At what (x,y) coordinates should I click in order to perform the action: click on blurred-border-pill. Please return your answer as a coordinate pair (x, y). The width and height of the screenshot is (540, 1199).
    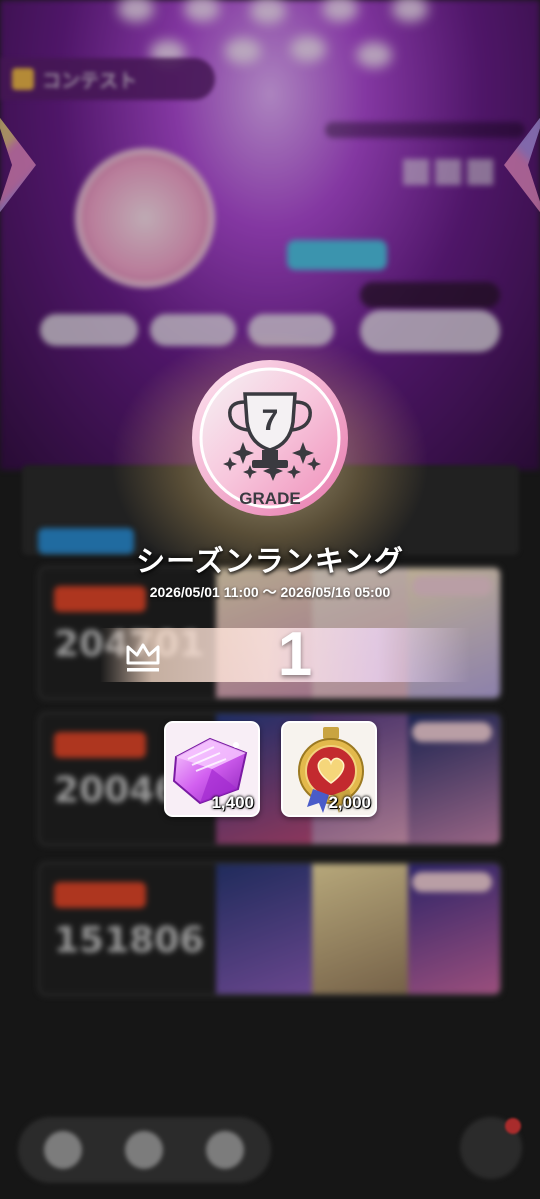
    Looking at the image, I should click on (337, 255).